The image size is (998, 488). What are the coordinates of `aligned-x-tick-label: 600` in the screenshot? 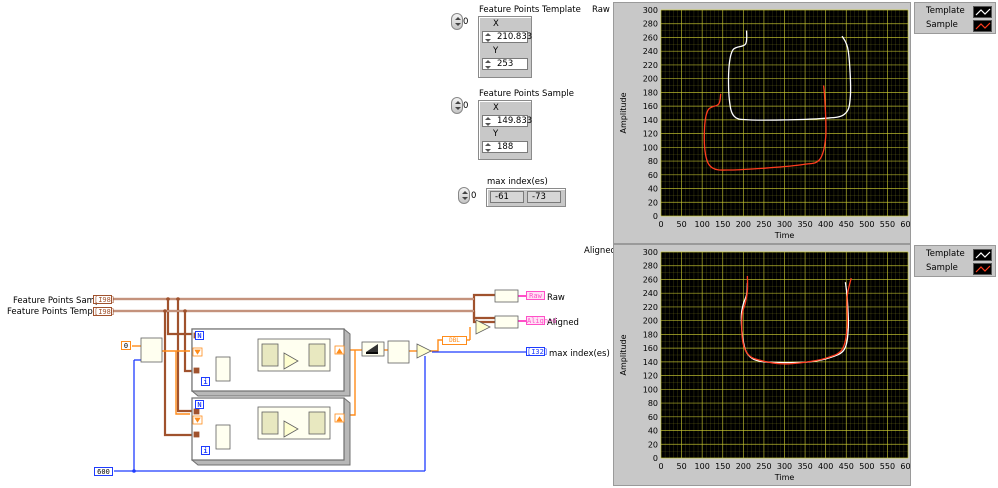 It's located at (905, 466).